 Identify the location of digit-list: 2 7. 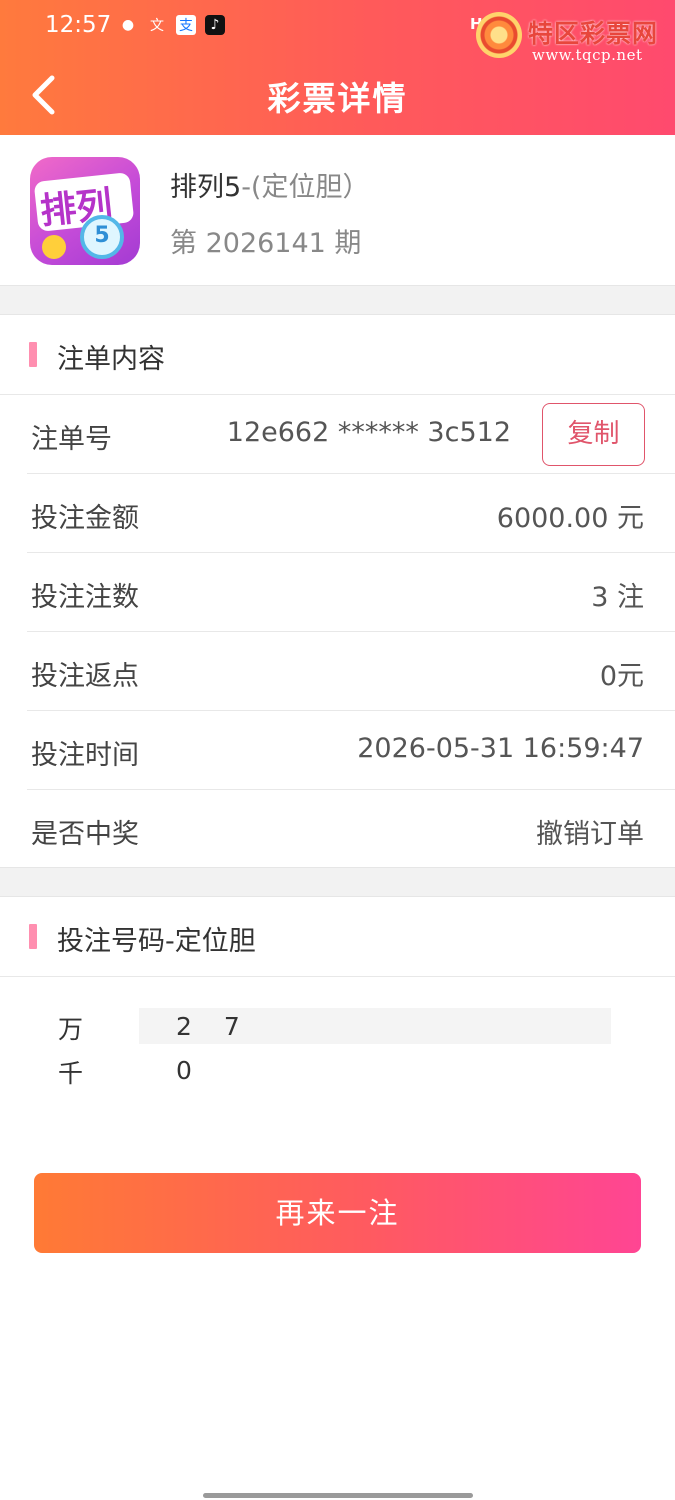
(375, 1026).